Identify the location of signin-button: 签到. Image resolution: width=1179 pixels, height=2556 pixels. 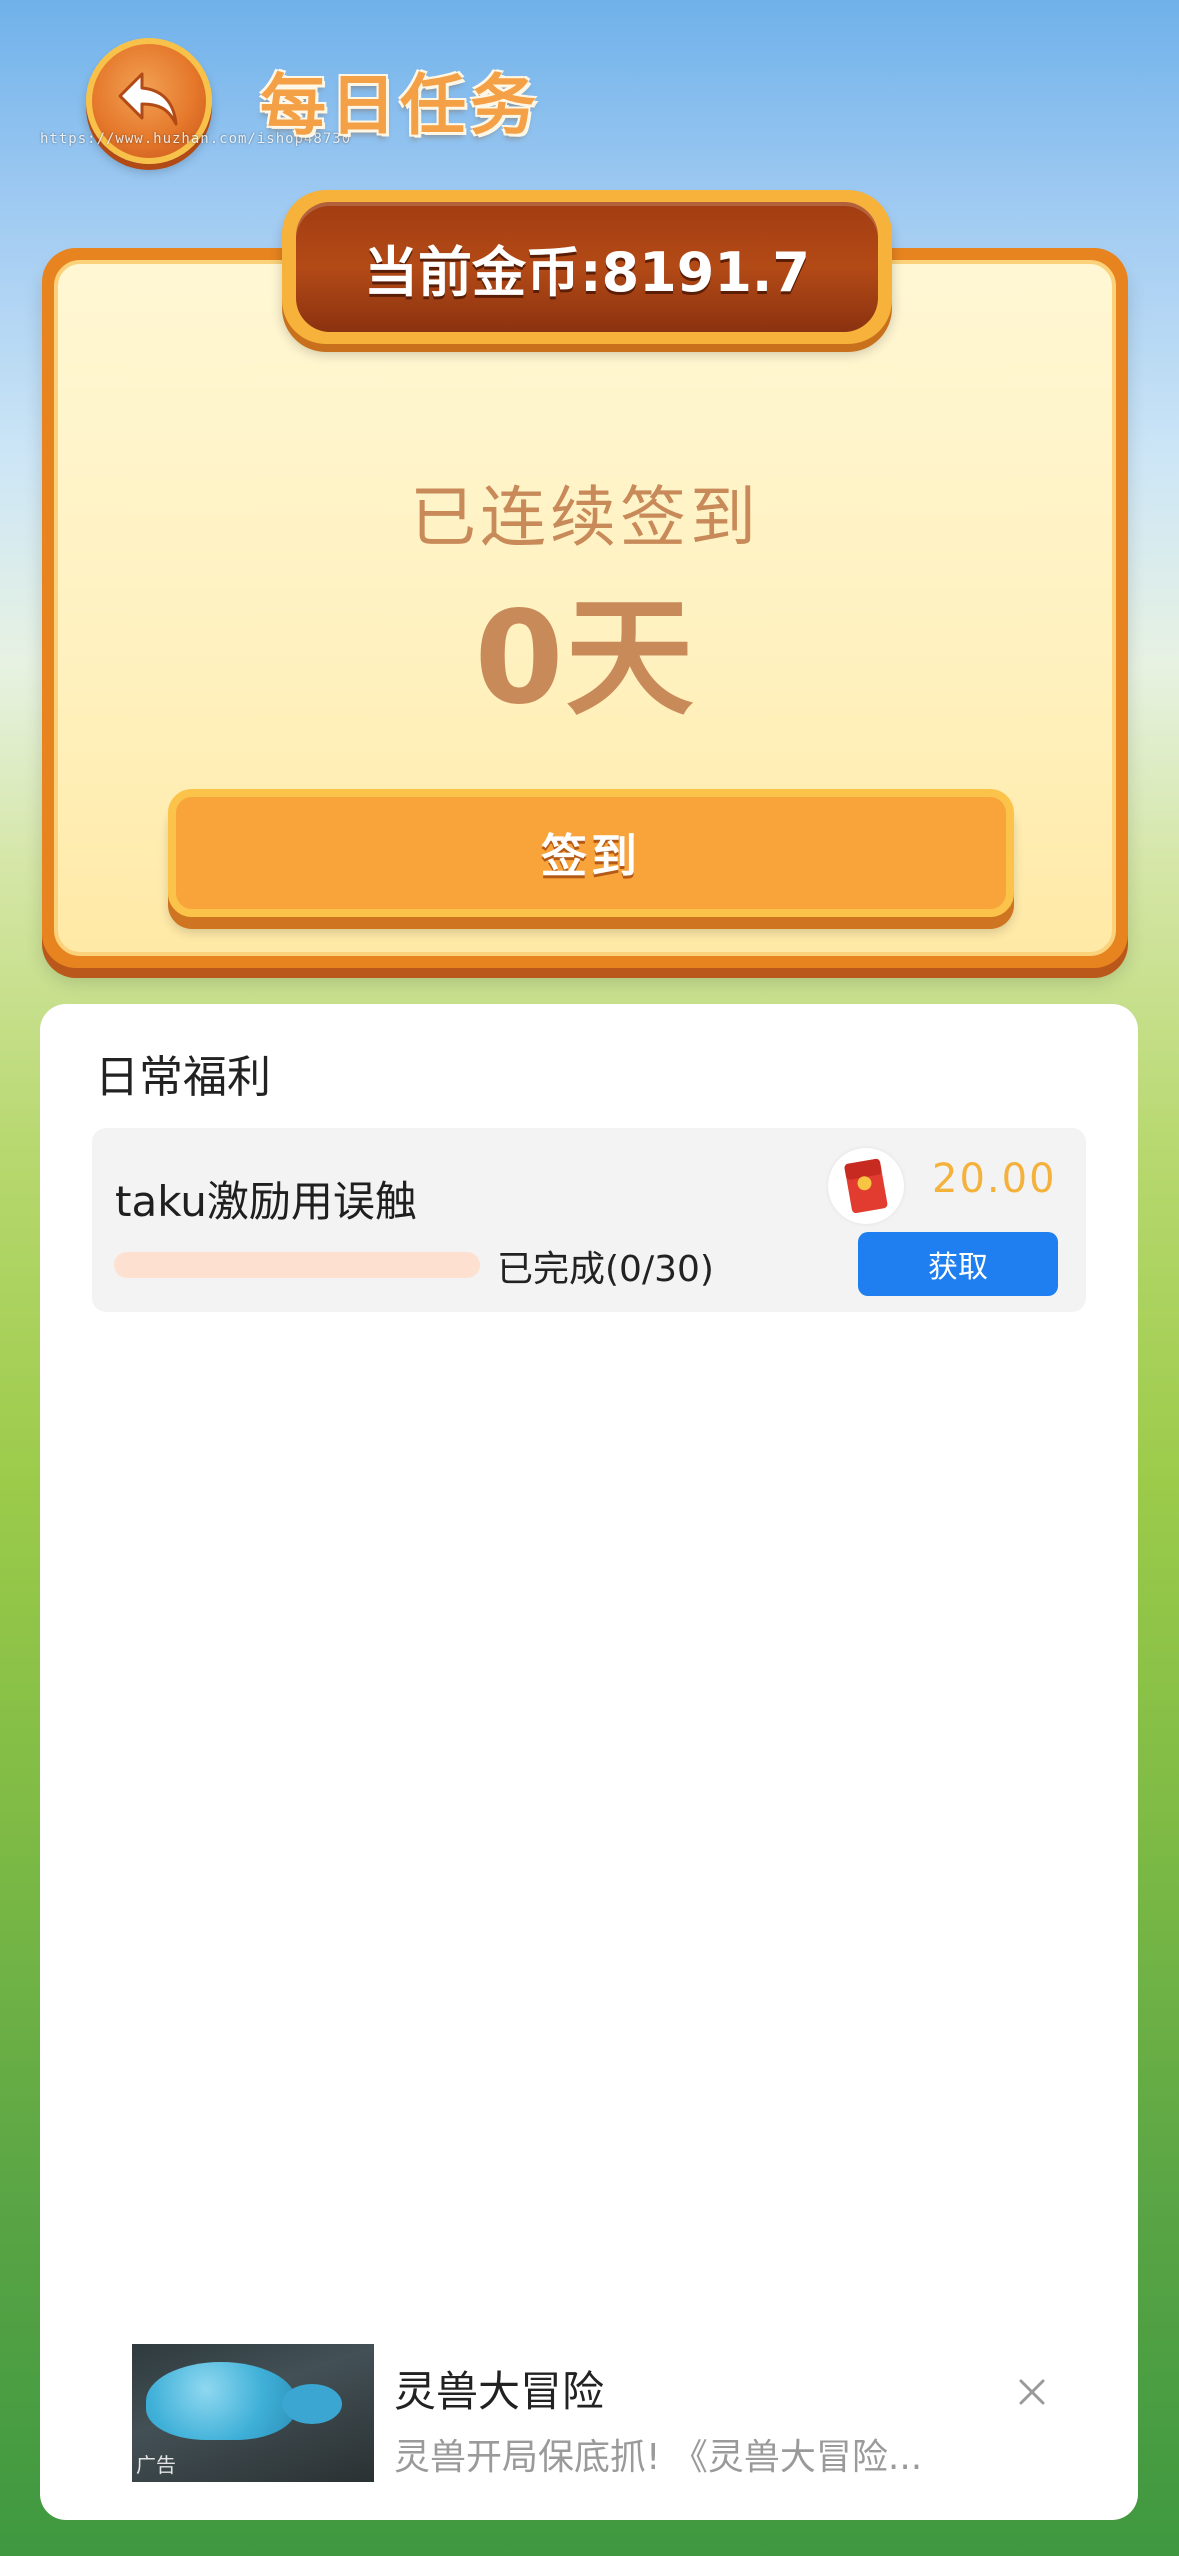
(591, 853).